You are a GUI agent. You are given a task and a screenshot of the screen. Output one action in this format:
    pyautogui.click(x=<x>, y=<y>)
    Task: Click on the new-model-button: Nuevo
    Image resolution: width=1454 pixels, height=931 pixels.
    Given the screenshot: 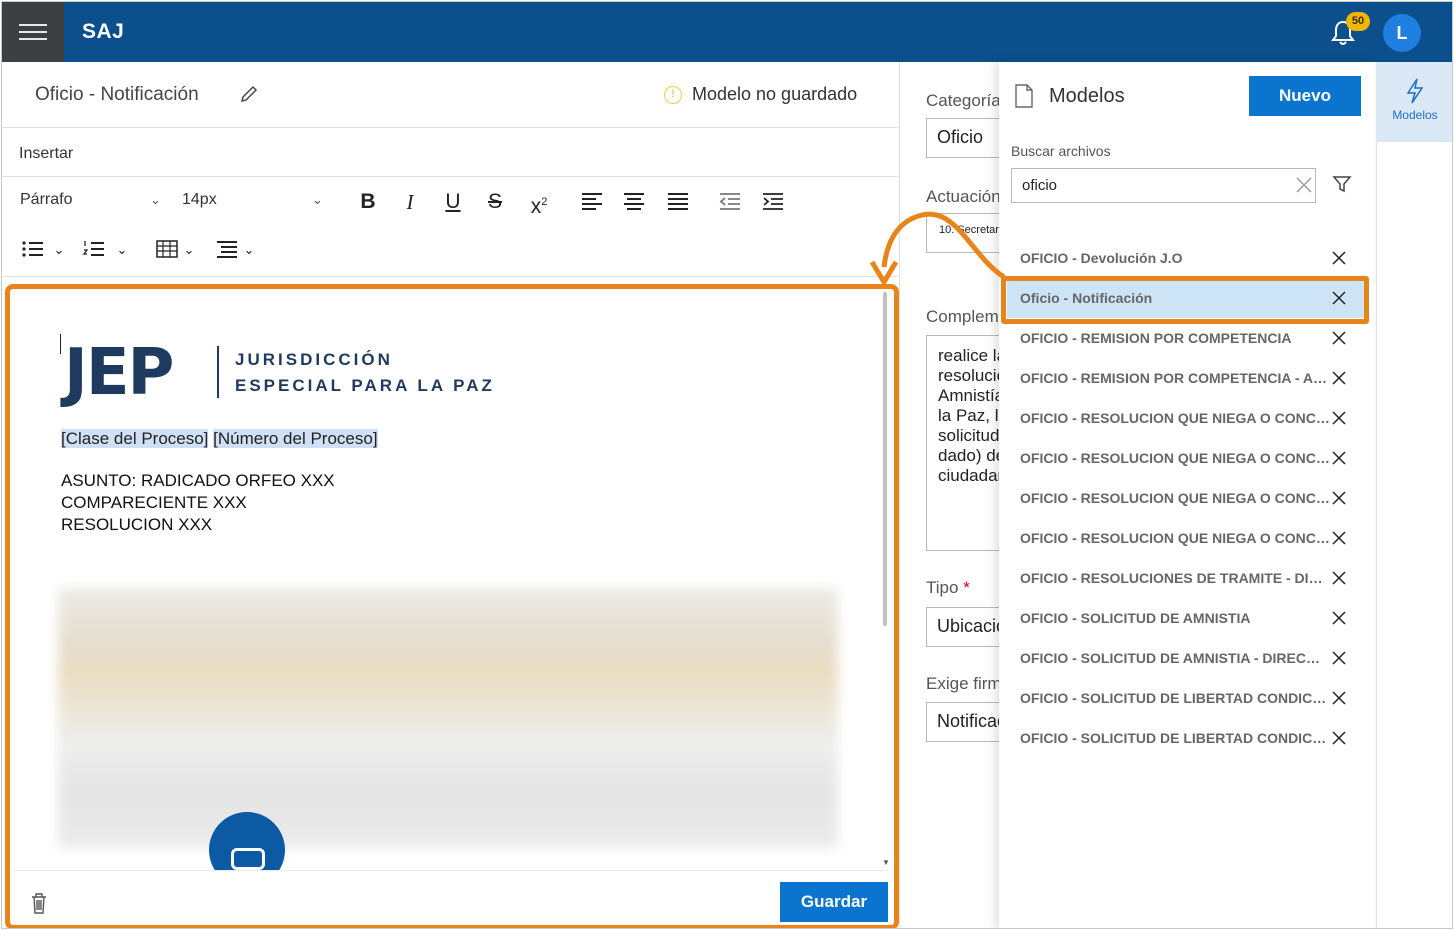 What is the action you would take?
    pyautogui.click(x=1305, y=96)
    